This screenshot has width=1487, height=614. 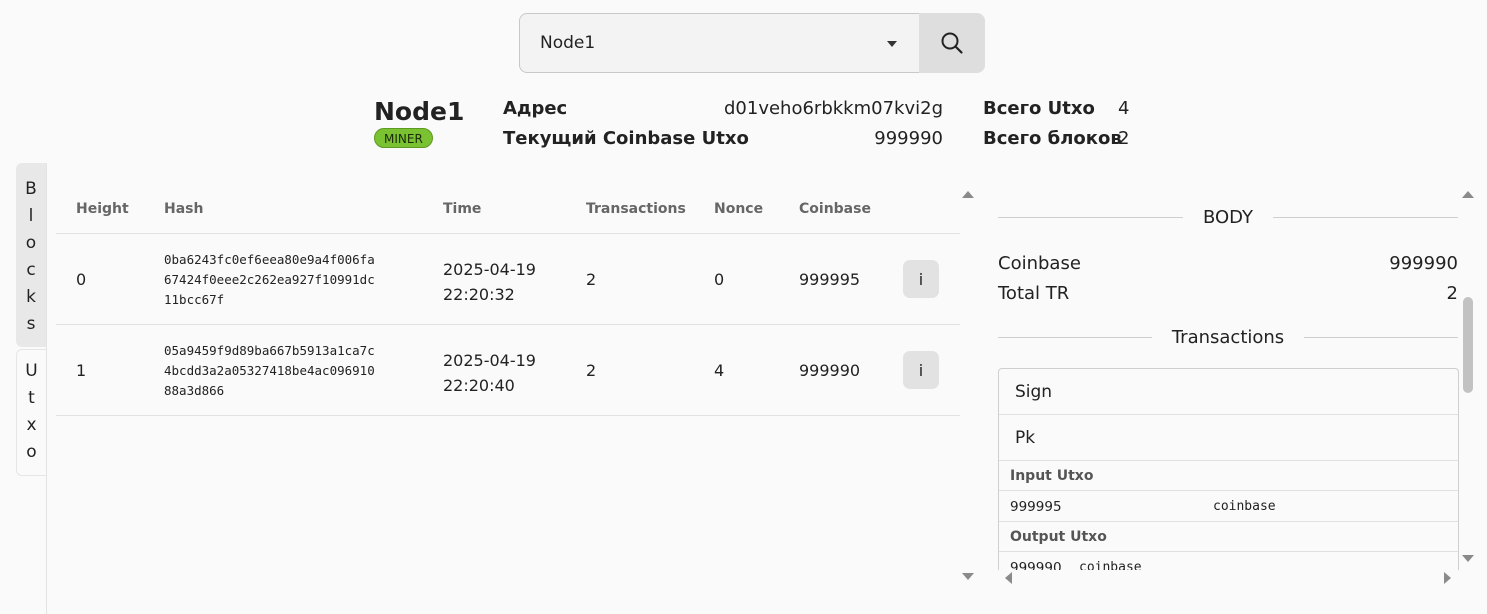 I want to click on column-header-transactions: Transactions, so click(x=636, y=209).